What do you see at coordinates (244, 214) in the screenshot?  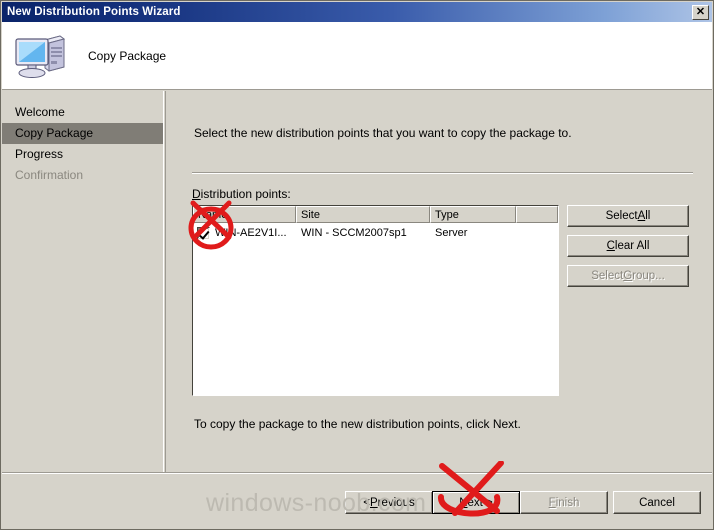 I see `column-header-name: Name` at bounding box center [244, 214].